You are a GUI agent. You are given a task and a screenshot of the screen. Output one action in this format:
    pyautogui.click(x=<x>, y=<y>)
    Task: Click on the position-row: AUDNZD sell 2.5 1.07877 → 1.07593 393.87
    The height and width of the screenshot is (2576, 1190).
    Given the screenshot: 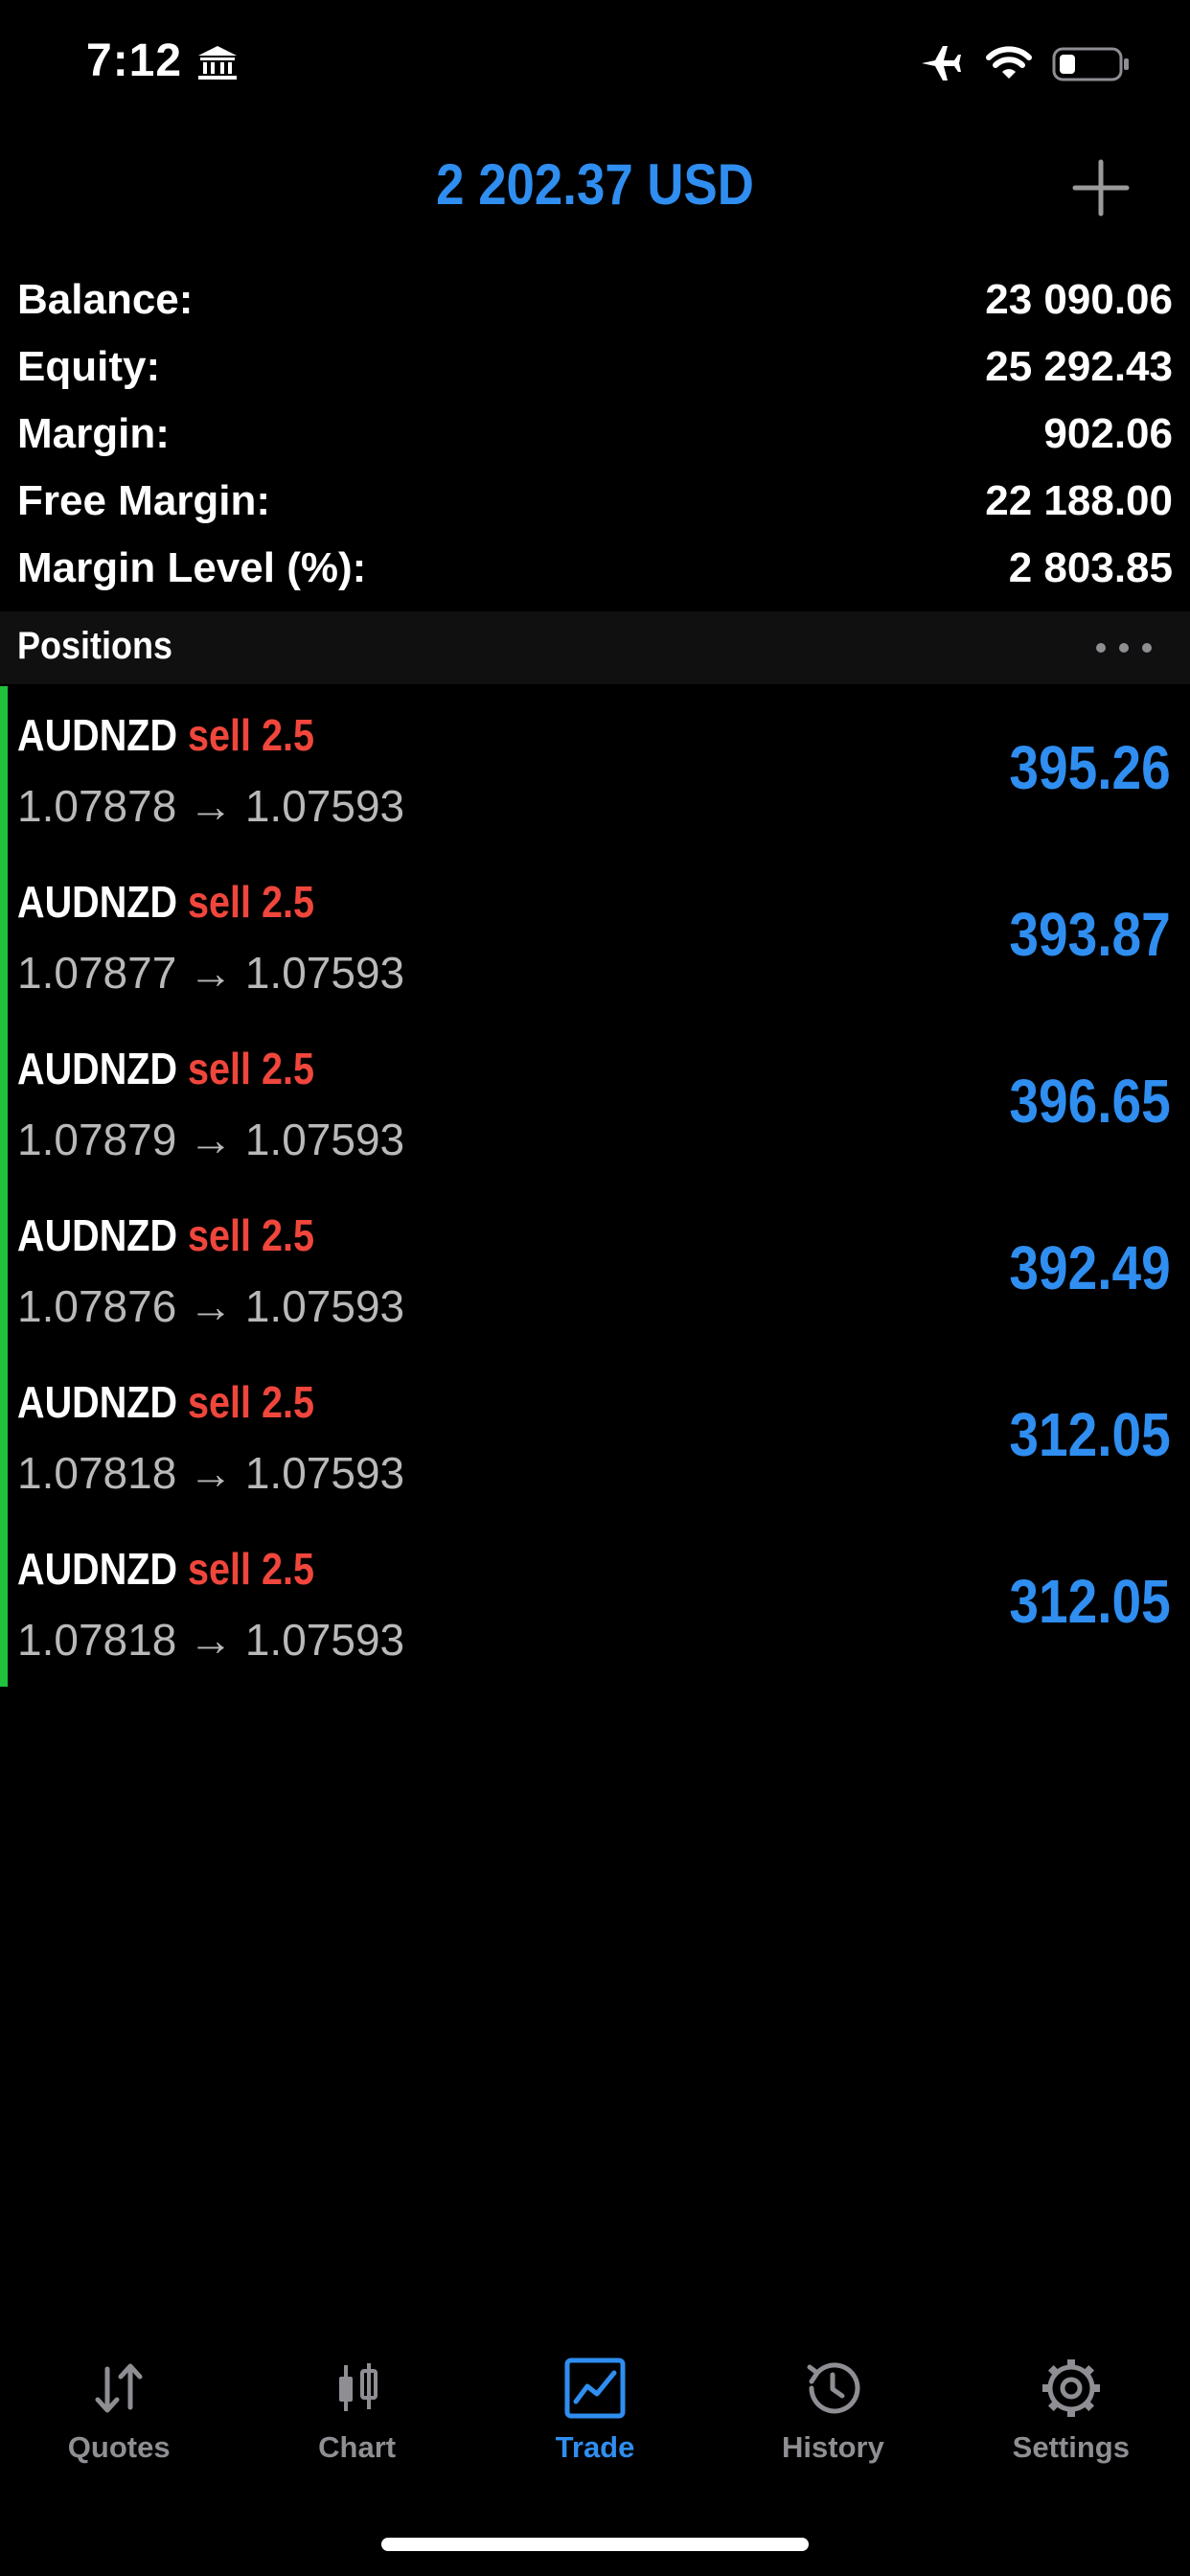 What is the action you would take?
    pyautogui.click(x=595, y=936)
    